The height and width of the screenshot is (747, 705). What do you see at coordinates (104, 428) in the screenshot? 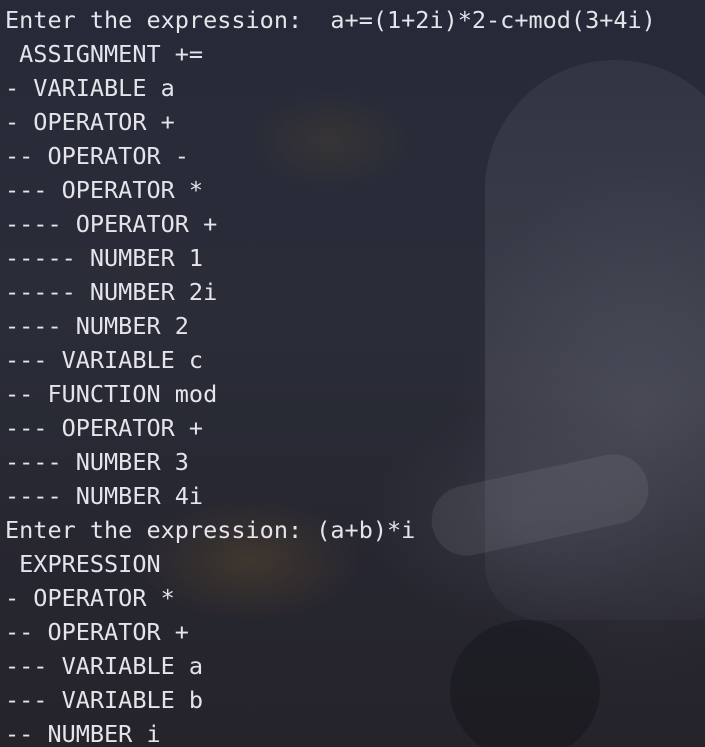
I see `output-line: --- OPERATOR +` at bounding box center [104, 428].